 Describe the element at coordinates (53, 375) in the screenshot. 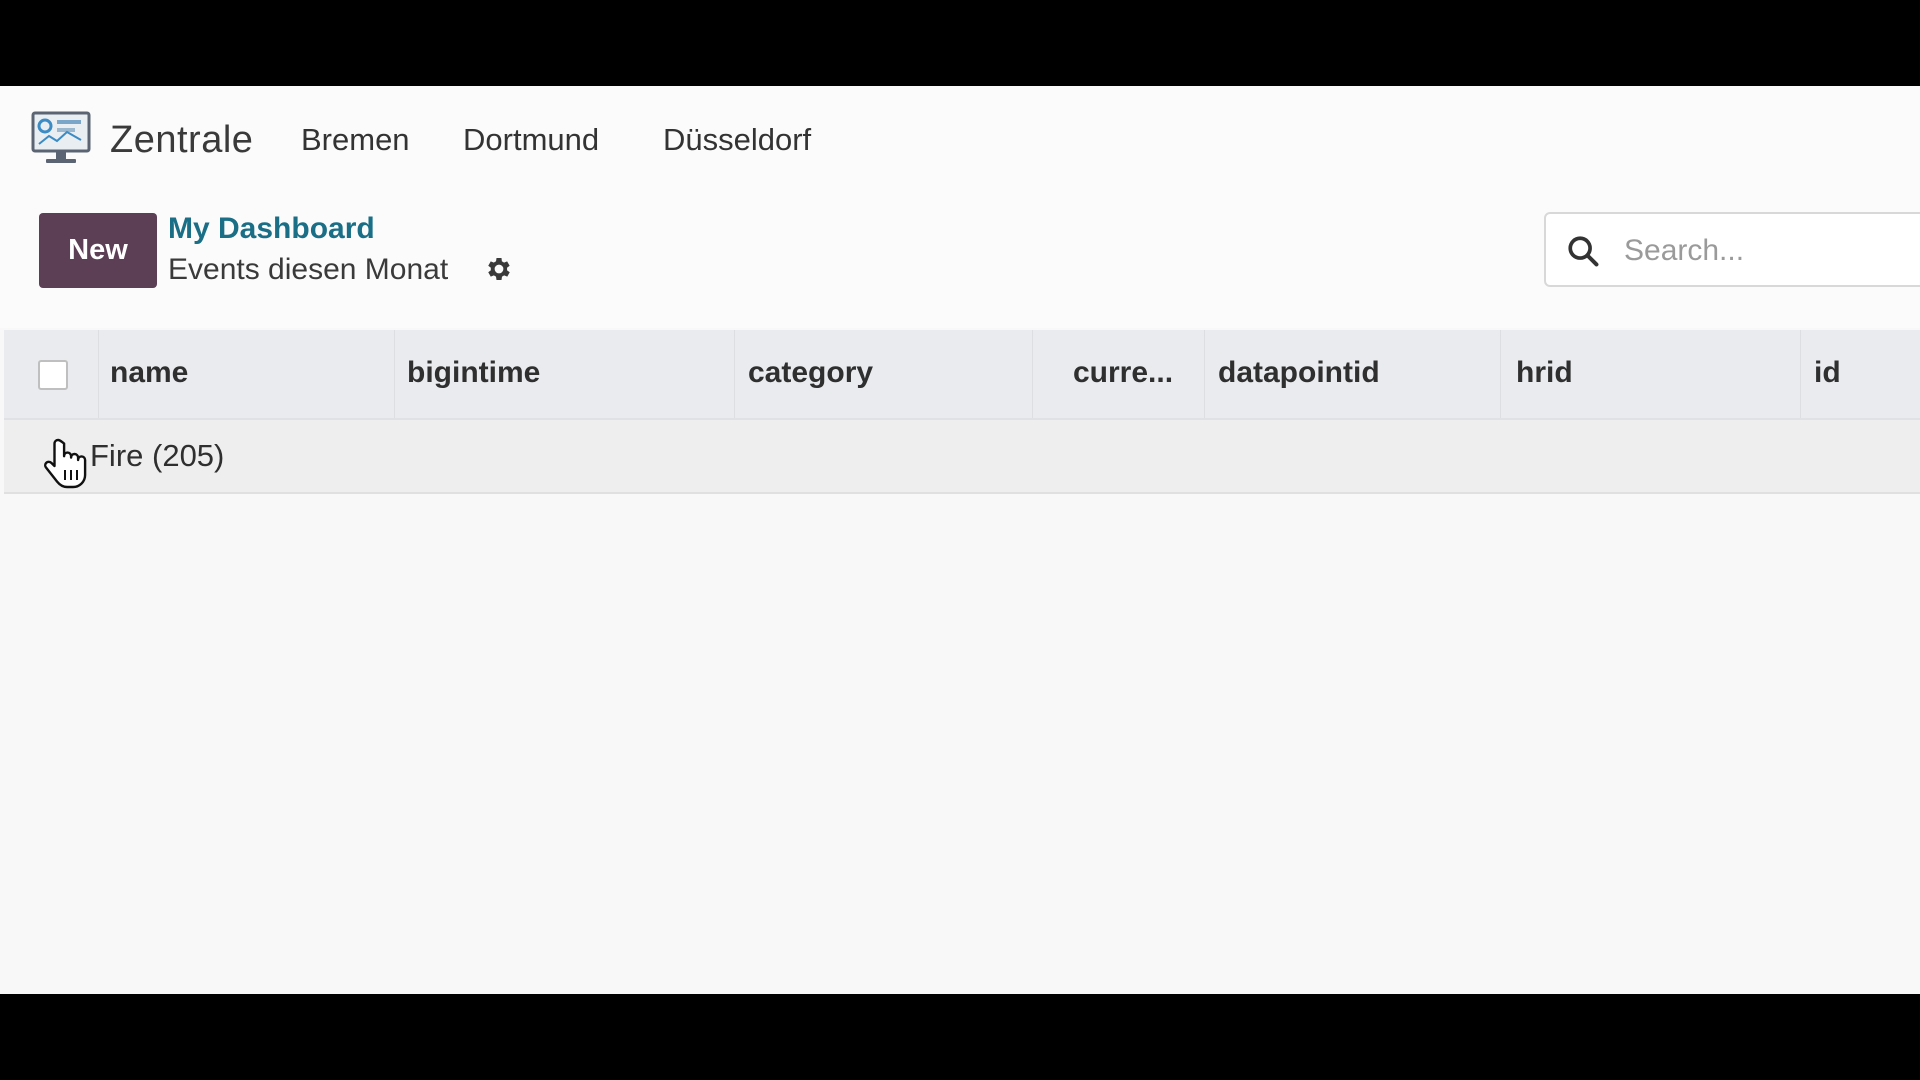

I see `select-all-checkbox` at that location.